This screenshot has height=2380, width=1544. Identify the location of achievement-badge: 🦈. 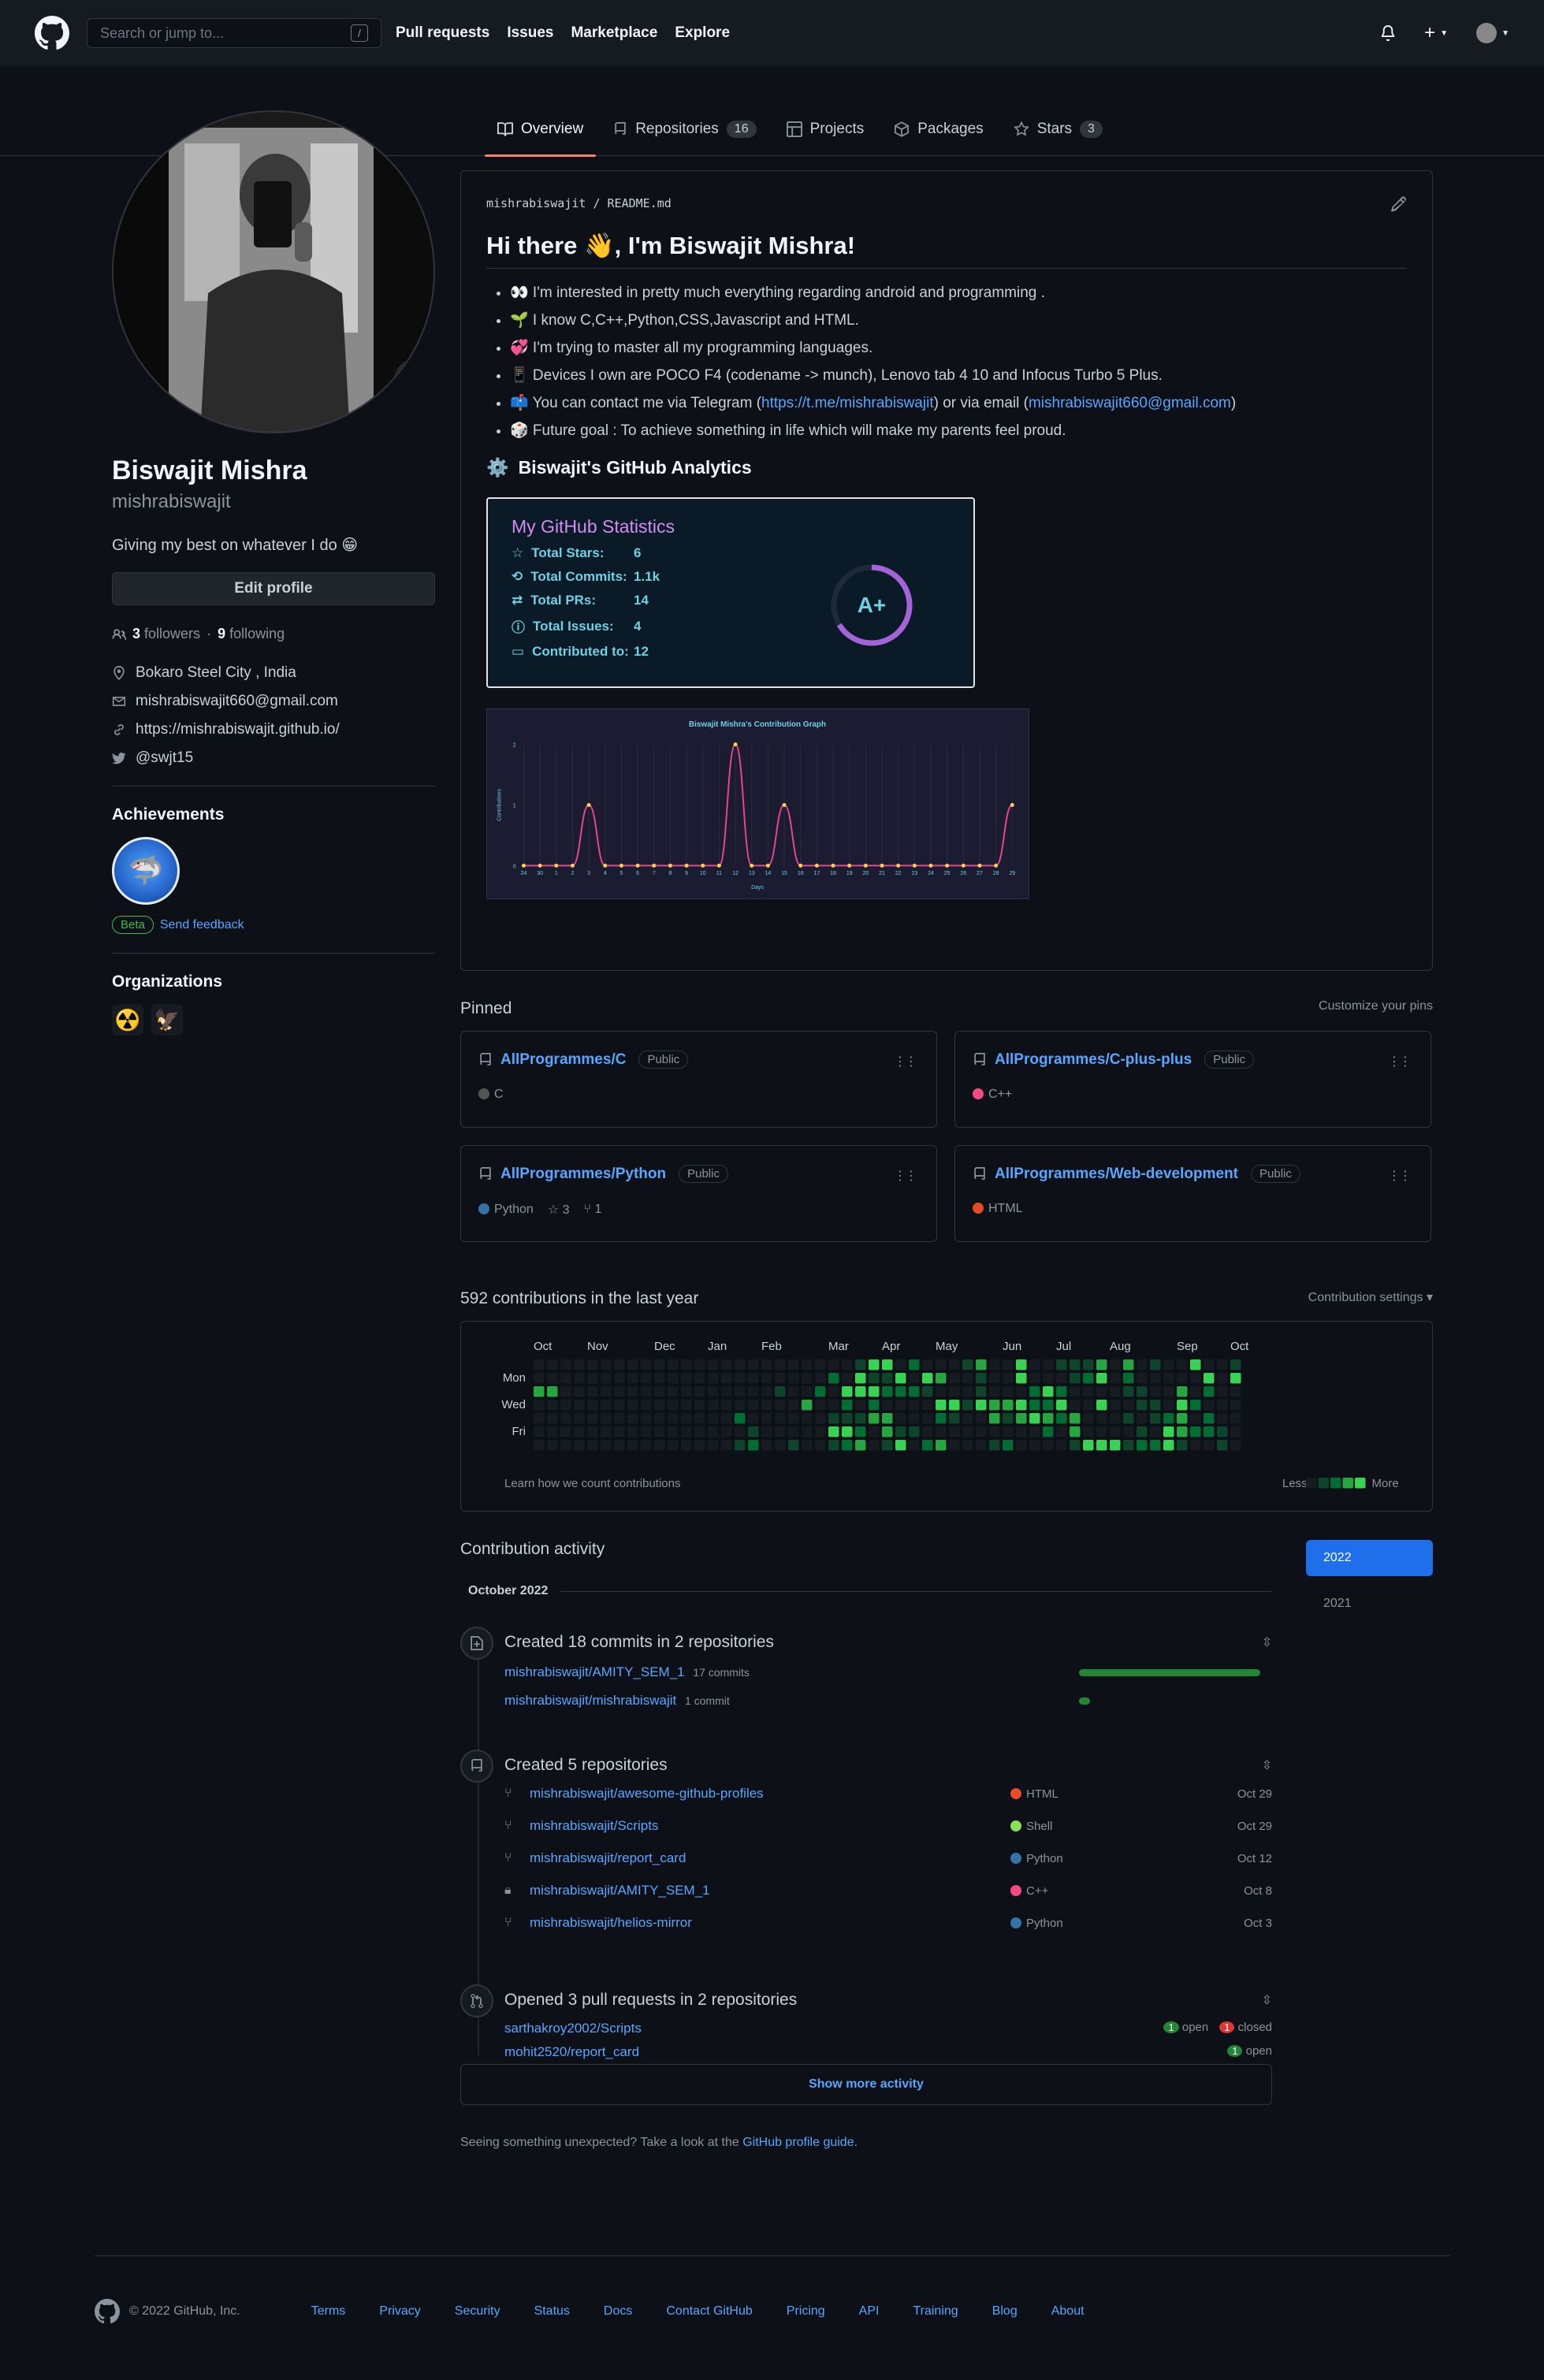
(146, 871).